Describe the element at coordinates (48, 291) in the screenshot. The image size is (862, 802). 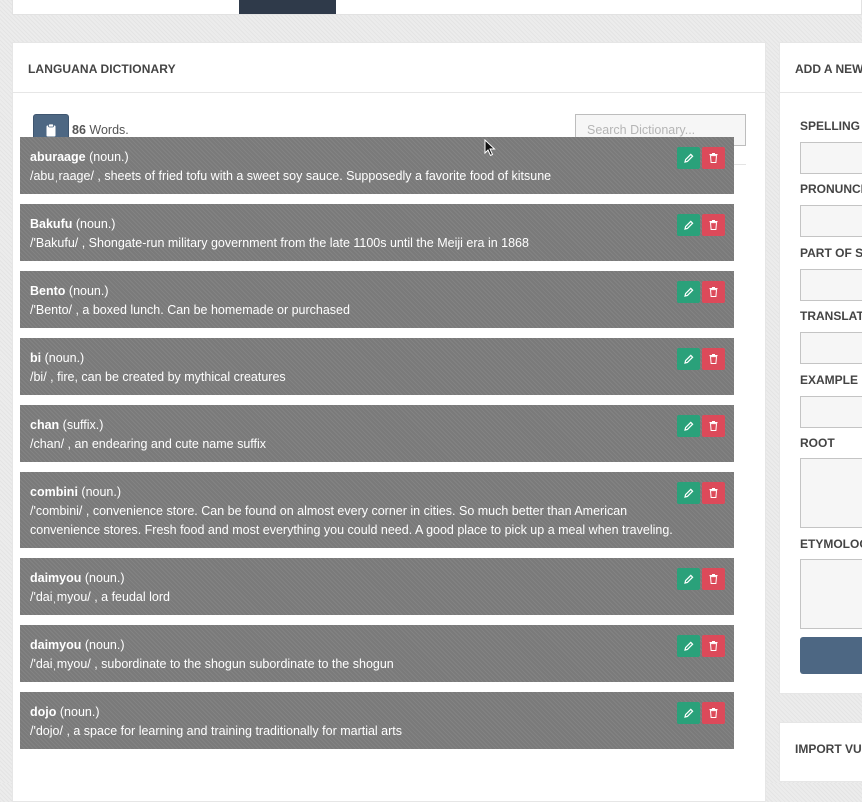
I see `entry-word: Bento` at that location.